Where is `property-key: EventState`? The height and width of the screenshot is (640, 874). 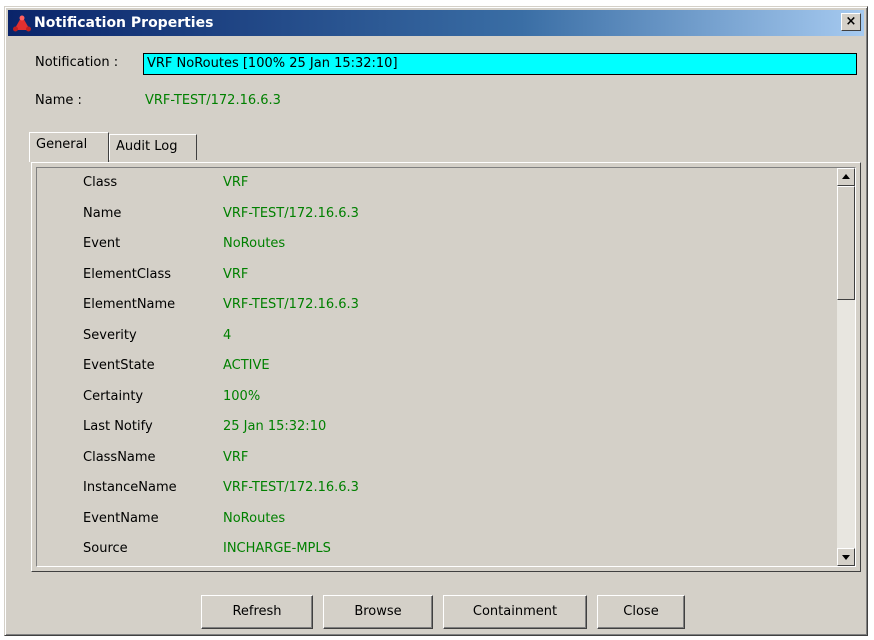
property-key: EventState is located at coordinates (119, 365).